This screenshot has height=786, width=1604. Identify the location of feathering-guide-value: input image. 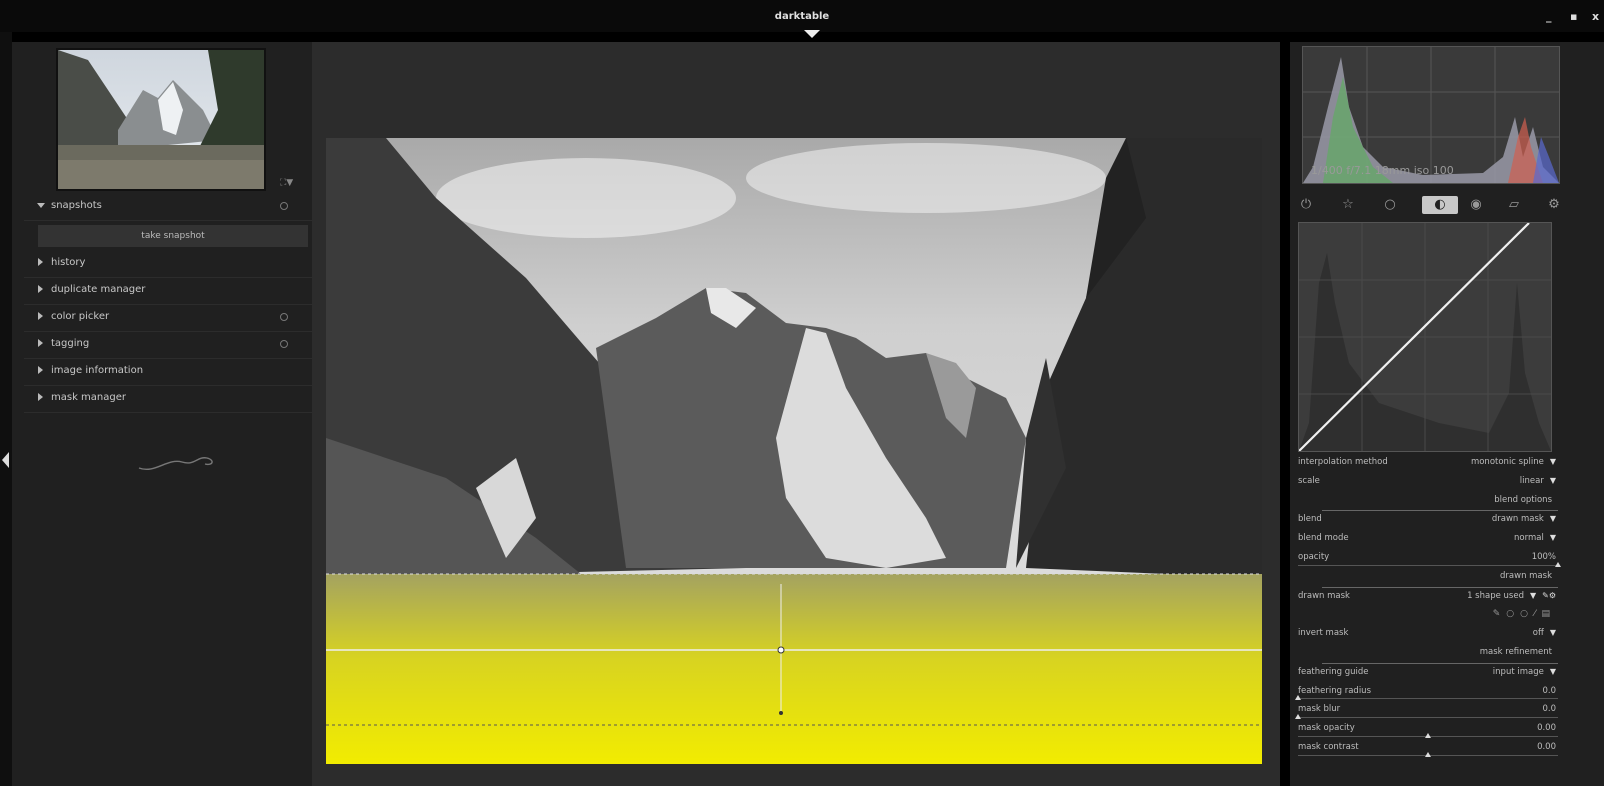
(1518, 672).